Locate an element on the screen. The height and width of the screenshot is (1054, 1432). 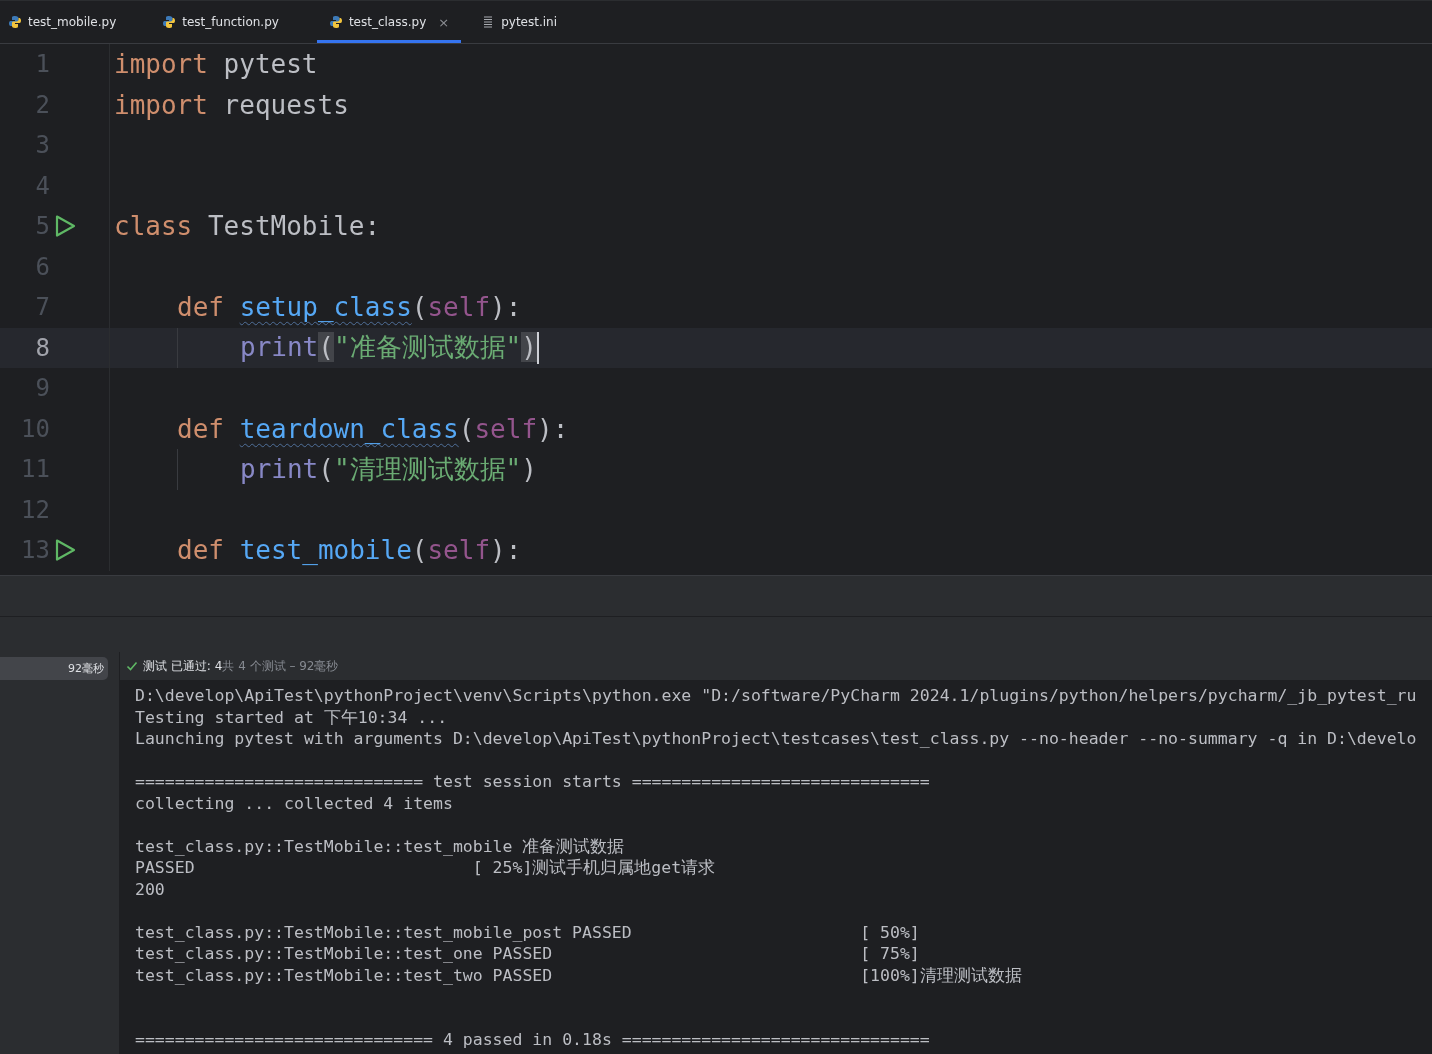
console-line: ============================== 4 passed in 0.18s =============================== is located at coordinates (533, 1040).